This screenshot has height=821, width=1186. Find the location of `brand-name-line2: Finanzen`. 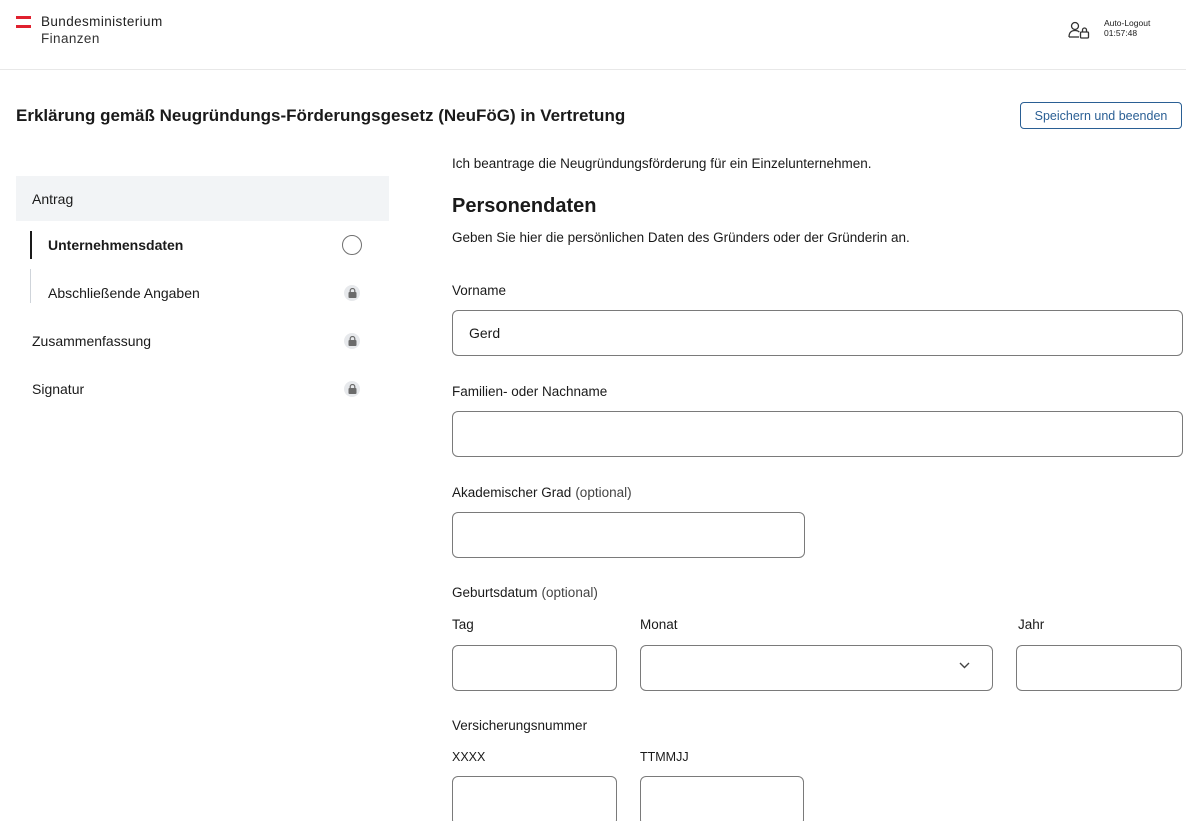

brand-name-line2: Finanzen is located at coordinates (70, 38).